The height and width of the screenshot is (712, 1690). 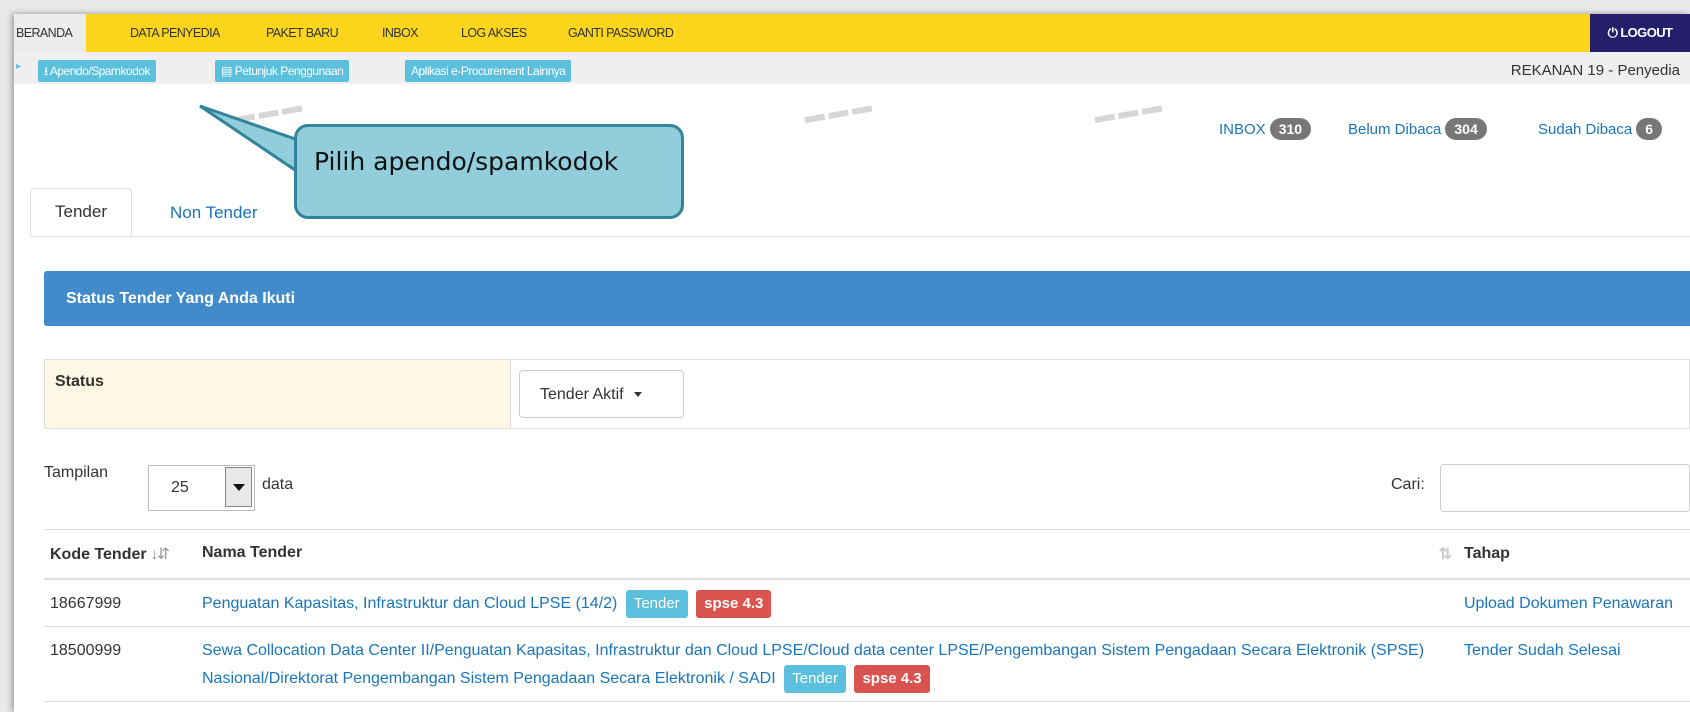 I want to click on kode-cell: 18667999, so click(x=120, y=603).